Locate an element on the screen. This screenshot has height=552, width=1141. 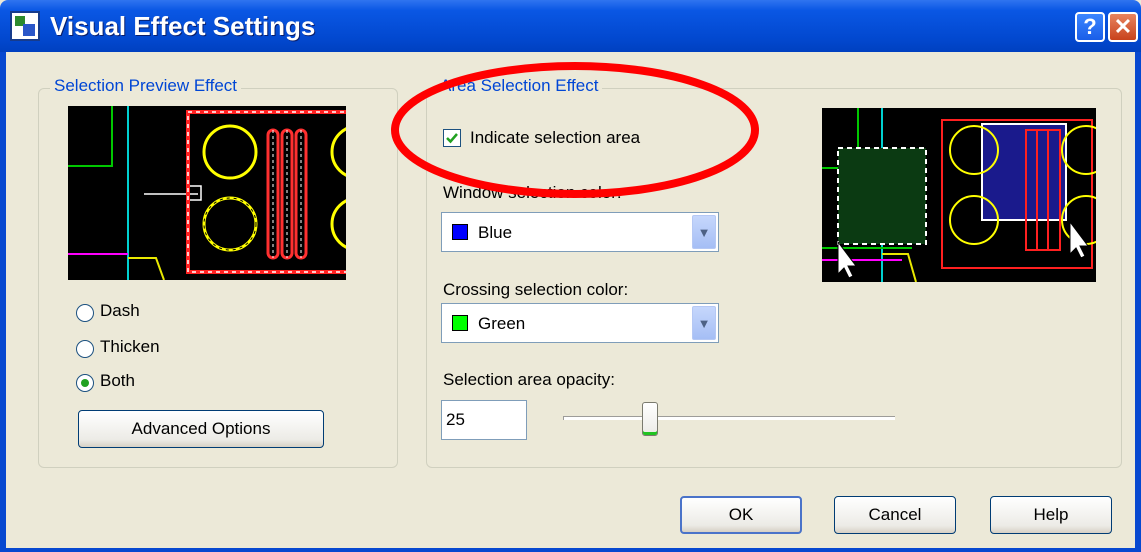
blue-swatch-icon is located at coordinates (460, 232).